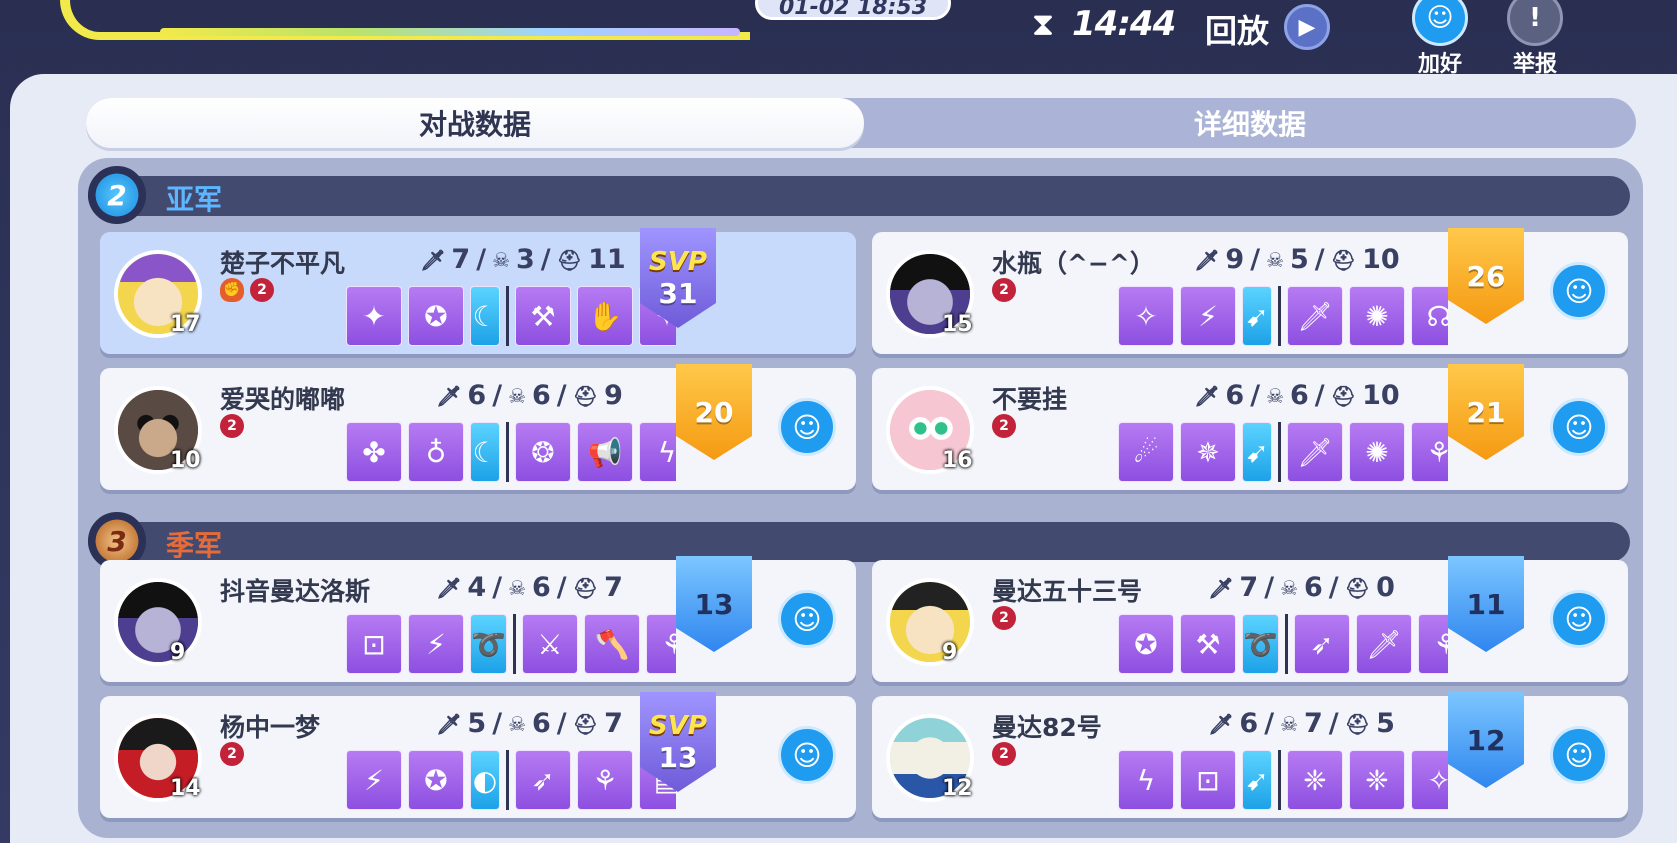 Image resolution: width=1677 pixels, height=843 pixels. What do you see at coordinates (1275, 395) in the screenshot?
I see `skull-icon: ☠` at bounding box center [1275, 395].